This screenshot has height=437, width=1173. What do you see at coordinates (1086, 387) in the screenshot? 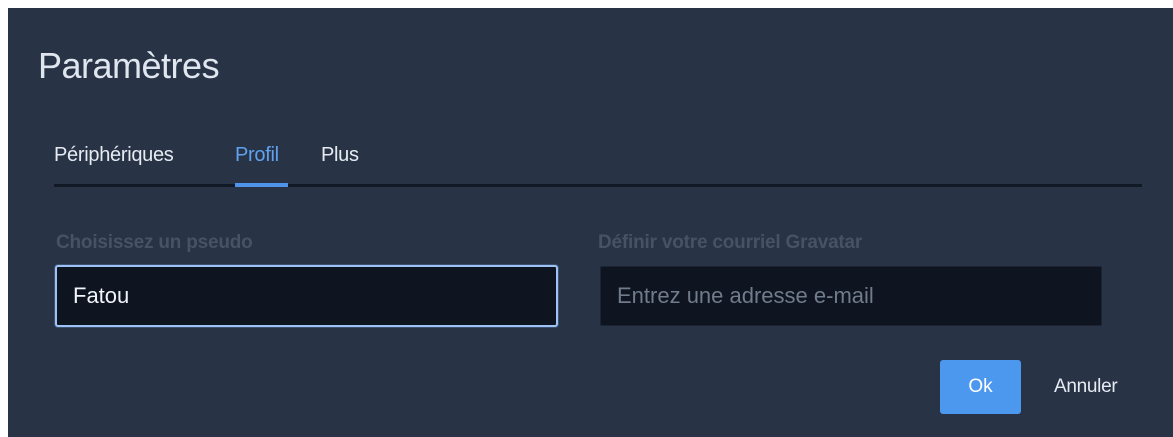
I see `cancel-button: Annuler` at bounding box center [1086, 387].